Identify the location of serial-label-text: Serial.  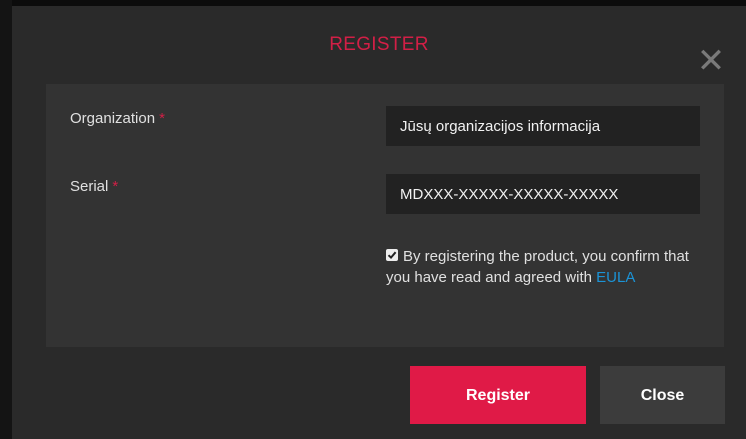
(89, 186).